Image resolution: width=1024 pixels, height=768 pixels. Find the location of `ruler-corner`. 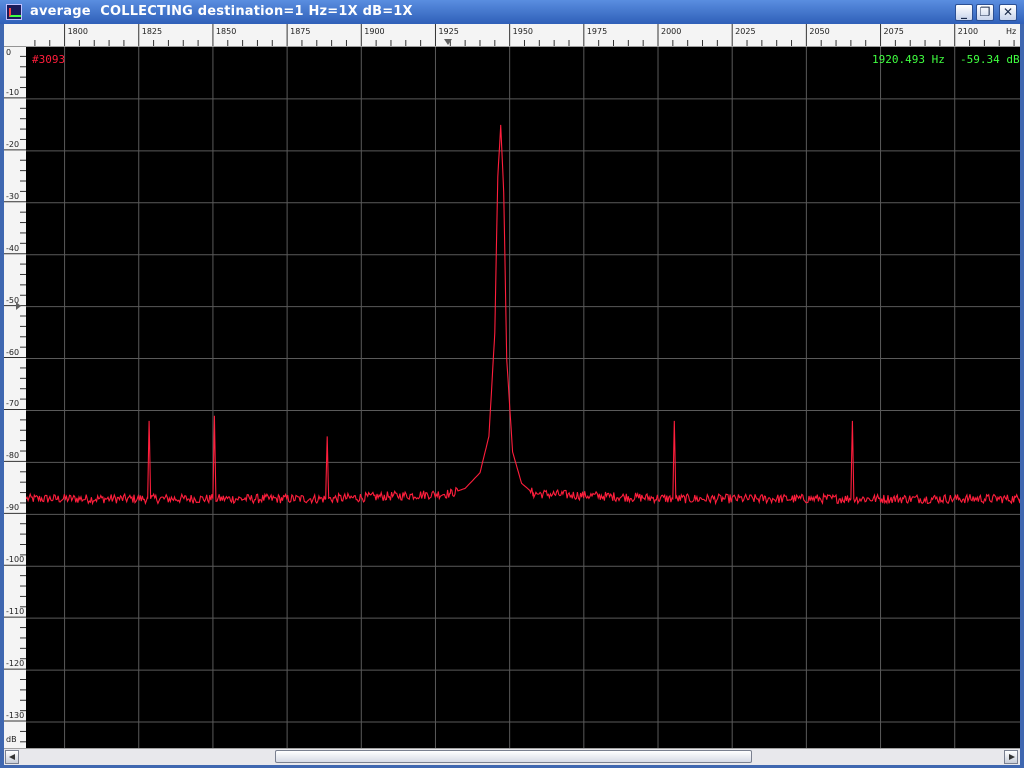

ruler-corner is located at coordinates (15, 35).